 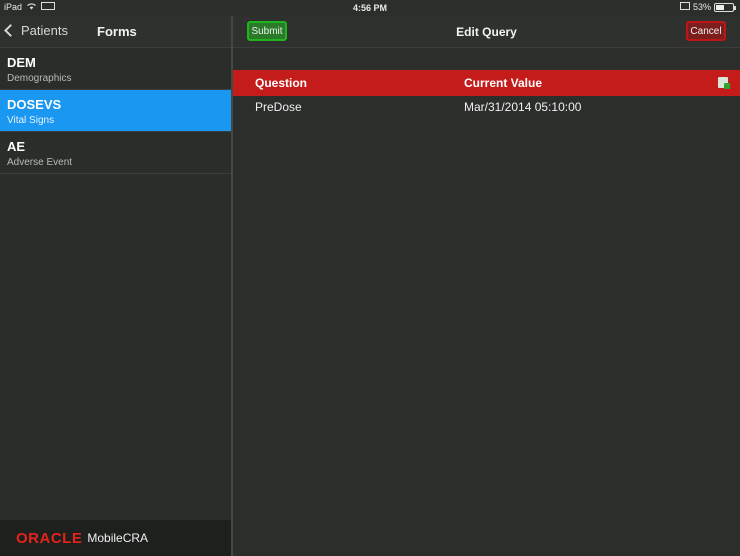 What do you see at coordinates (115, 69) in the screenshot?
I see `form-item-dem: DEM Demographics` at bounding box center [115, 69].